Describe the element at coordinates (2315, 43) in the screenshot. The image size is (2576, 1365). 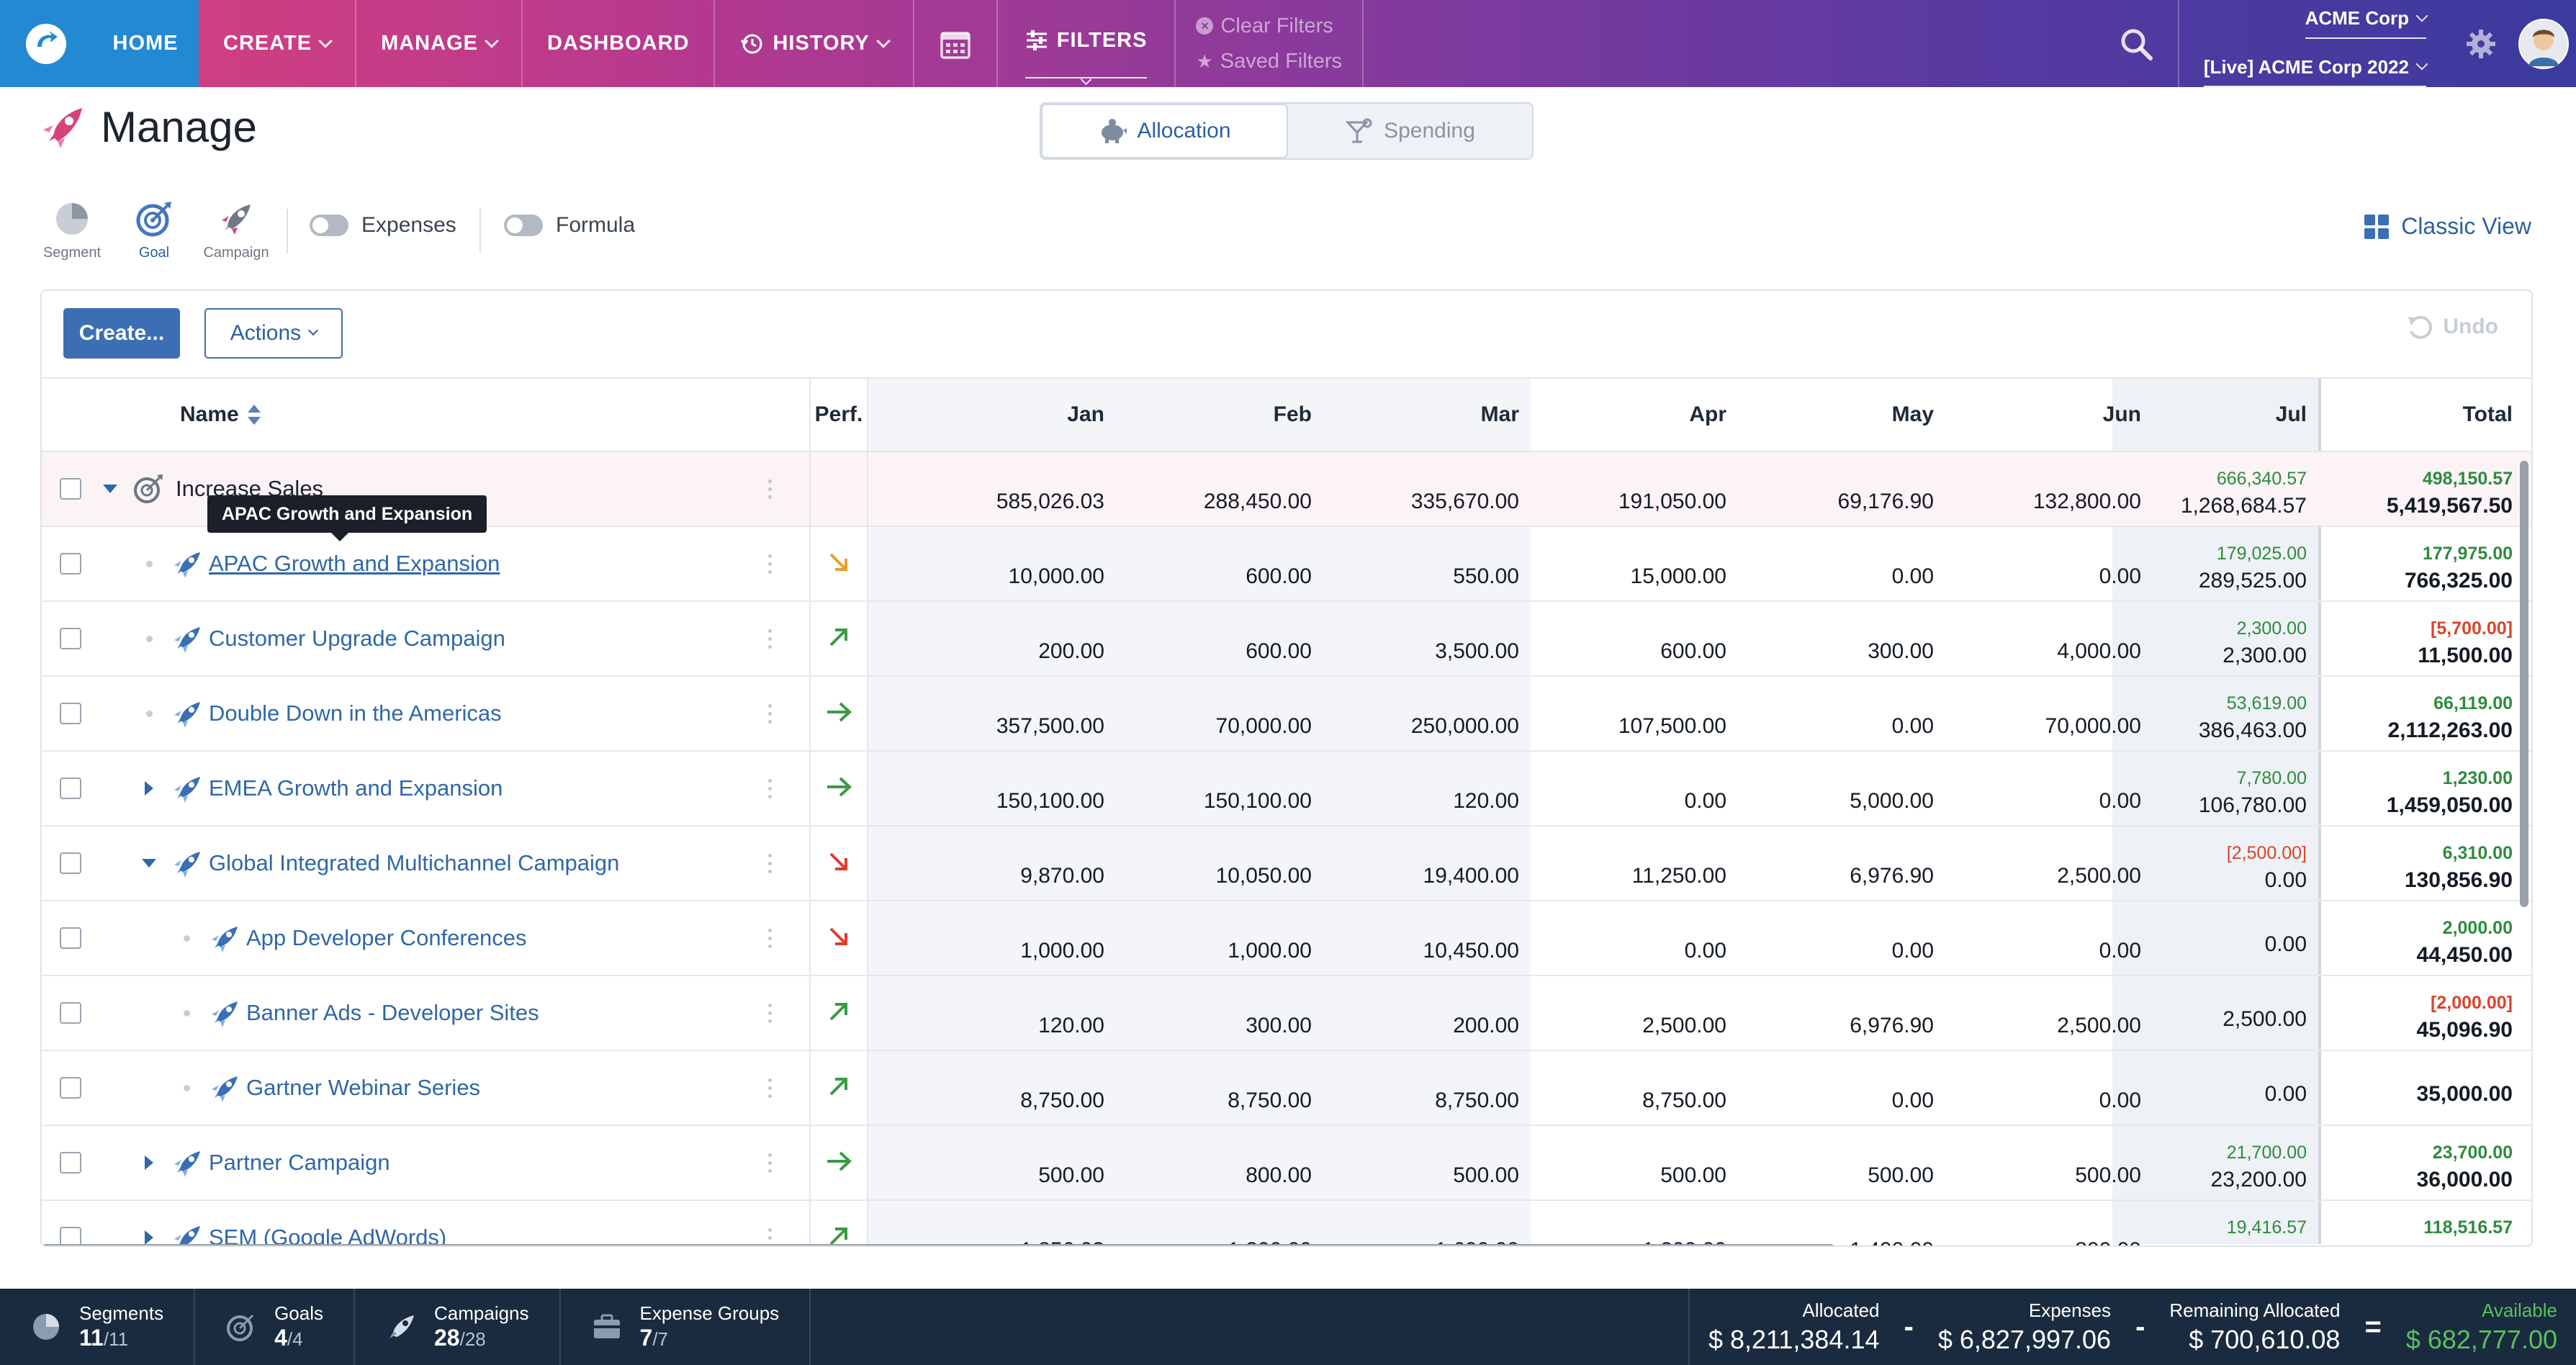
I see `org-switcher: ACME Corp [Live] ACME Corp 2022` at that location.